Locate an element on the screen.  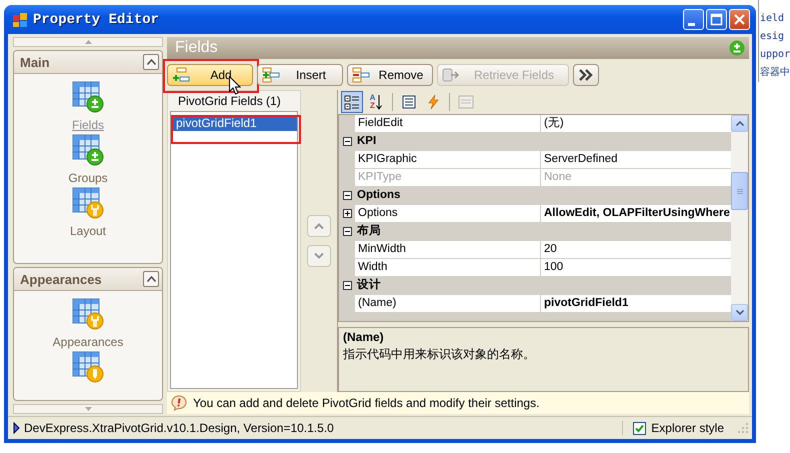
background-text: esig is located at coordinates (772, 37).